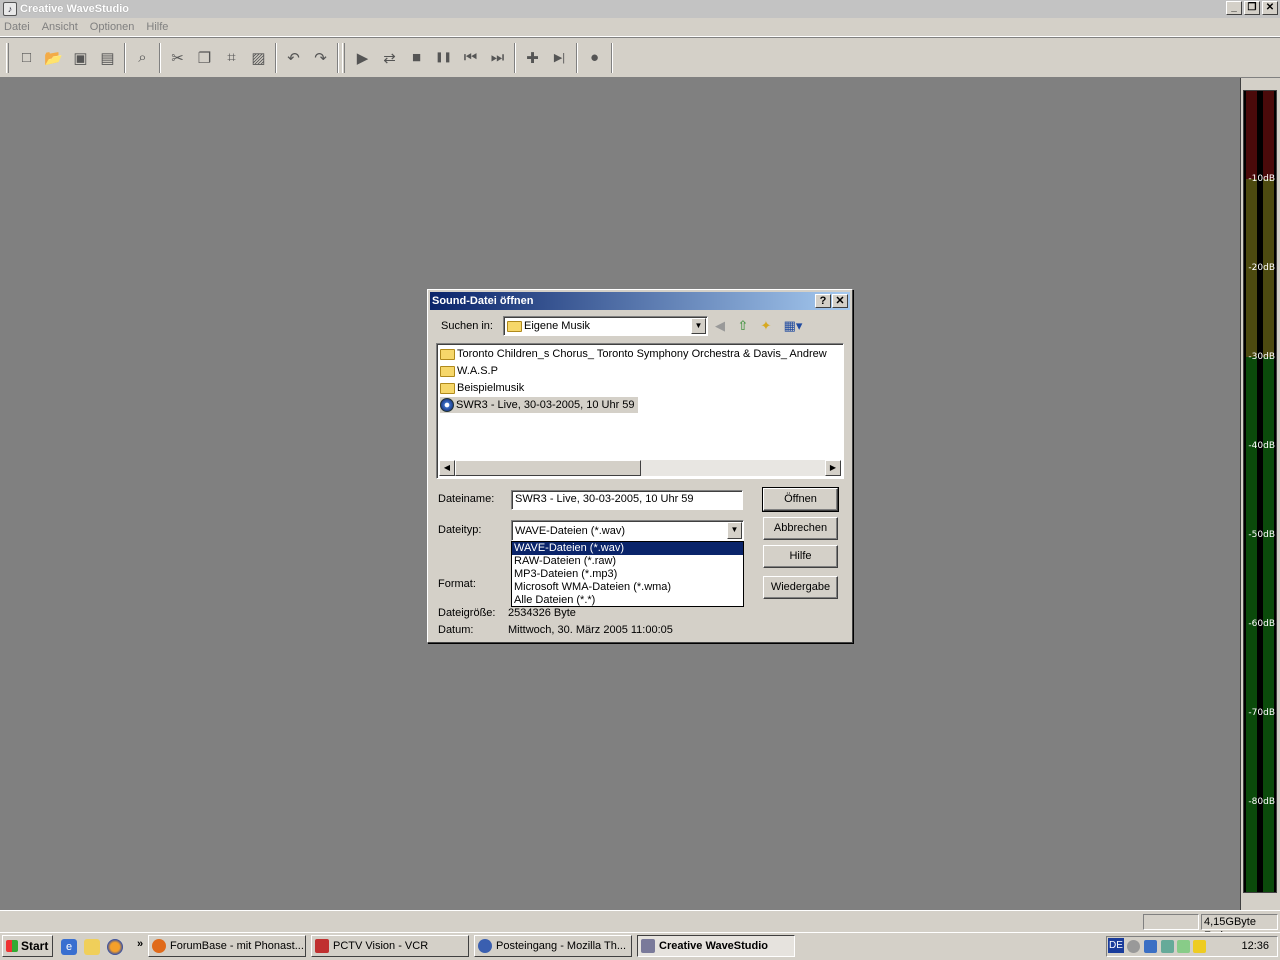  What do you see at coordinates (1133, 946) in the screenshot?
I see `monitor-icon` at bounding box center [1133, 946].